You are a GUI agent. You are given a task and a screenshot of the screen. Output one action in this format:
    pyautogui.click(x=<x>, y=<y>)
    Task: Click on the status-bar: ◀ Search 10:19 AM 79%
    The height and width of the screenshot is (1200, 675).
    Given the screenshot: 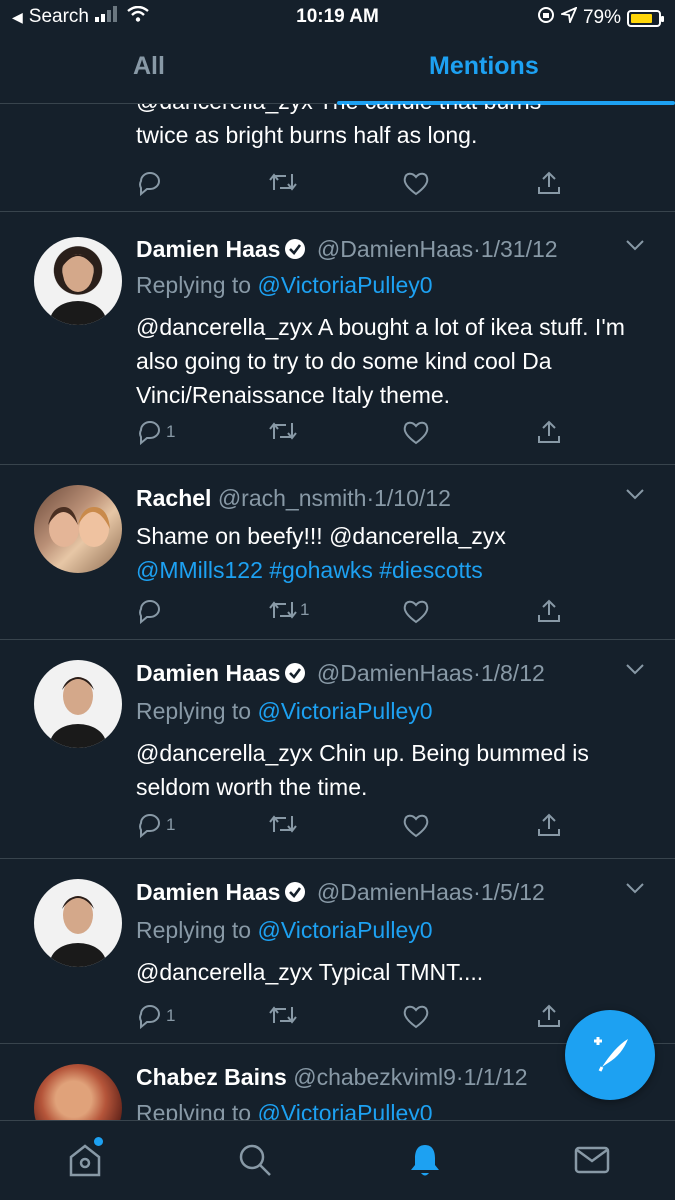 What is the action you would take?
    pyautogui.click(x=337, y=18)
    